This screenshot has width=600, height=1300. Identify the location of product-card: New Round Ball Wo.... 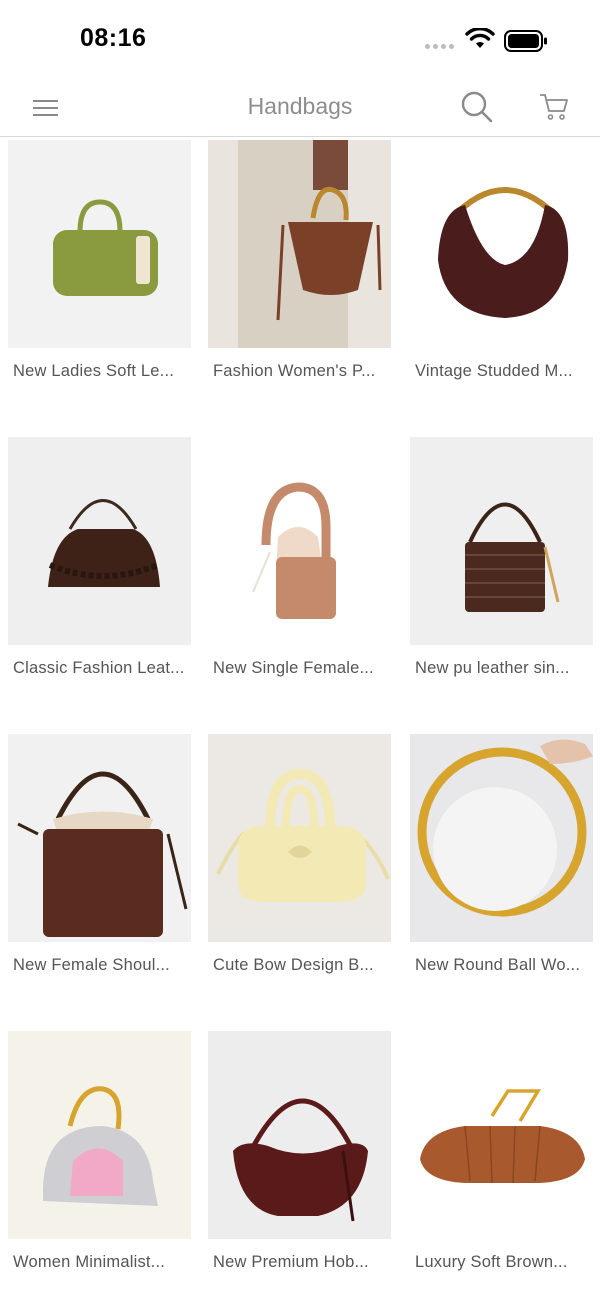
(501, 874).